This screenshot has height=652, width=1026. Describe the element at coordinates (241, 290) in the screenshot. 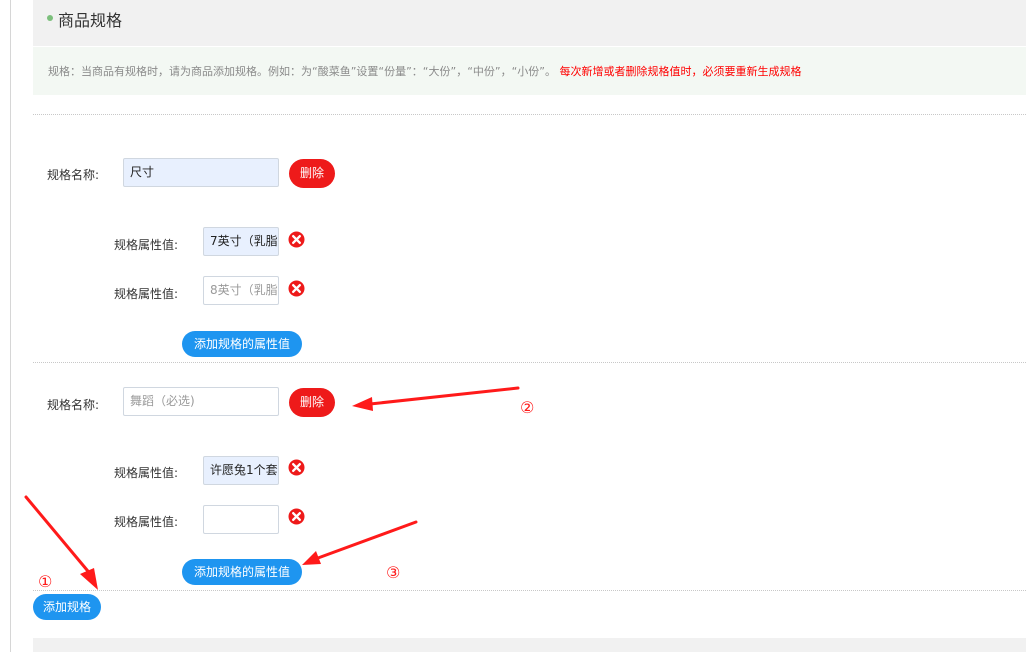

I see `spec-attr-input: 8英寸（乳脂` at that location.